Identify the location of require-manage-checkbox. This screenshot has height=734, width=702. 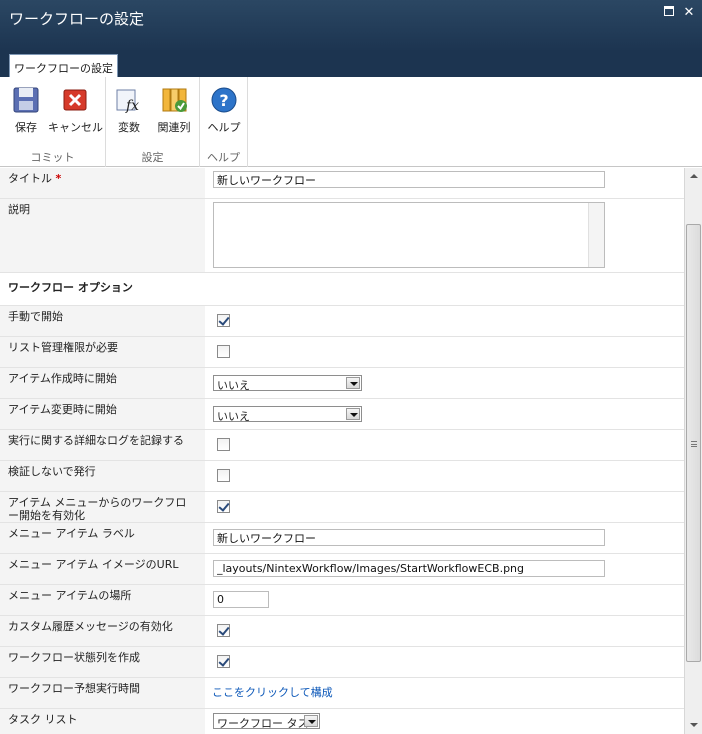
(223, 351).